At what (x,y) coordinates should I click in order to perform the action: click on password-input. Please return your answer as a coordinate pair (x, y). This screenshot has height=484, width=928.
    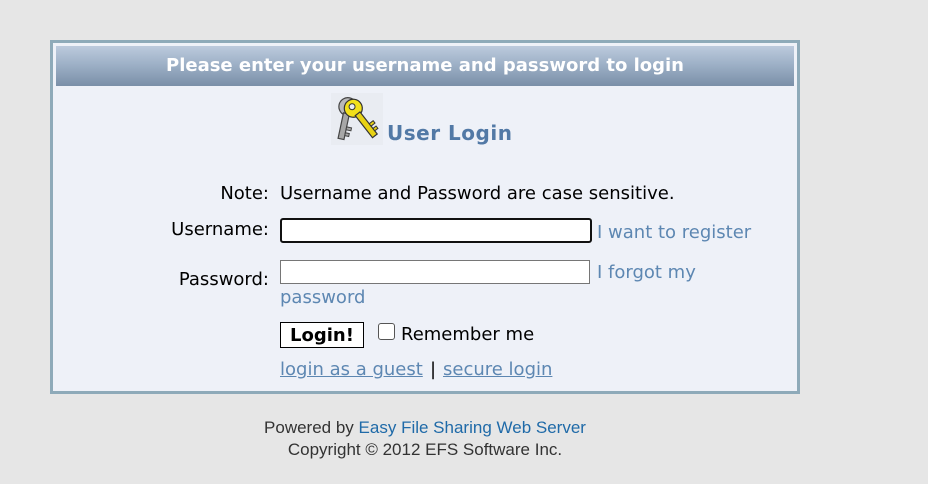
    Looking at the image, I should click on (435, 272).